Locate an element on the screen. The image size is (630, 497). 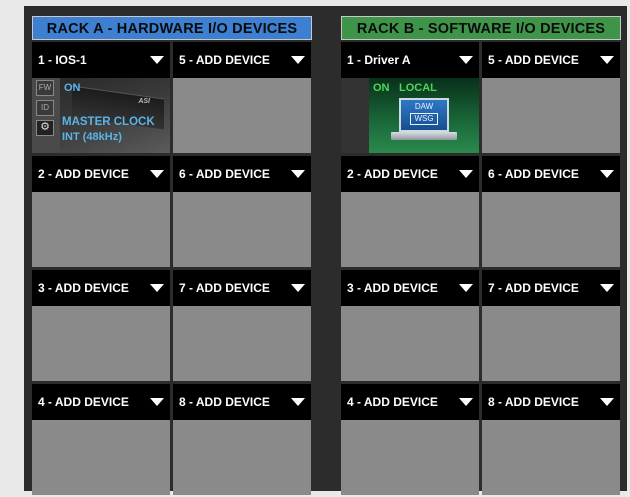
laptop-base-graphic is located at coordinates (424, 136).